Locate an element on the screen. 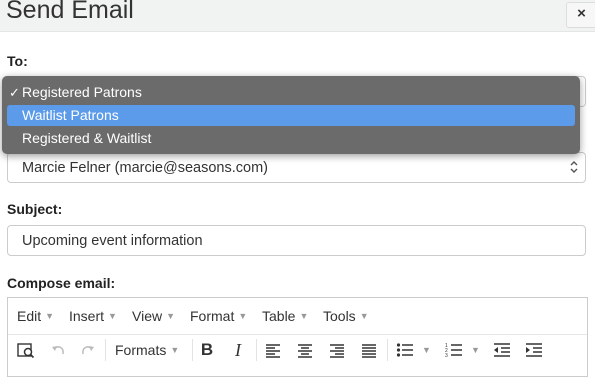 This screenshot has height=377, width=595. subject-value: Upcoming event information is located at coordinates (112, 241).